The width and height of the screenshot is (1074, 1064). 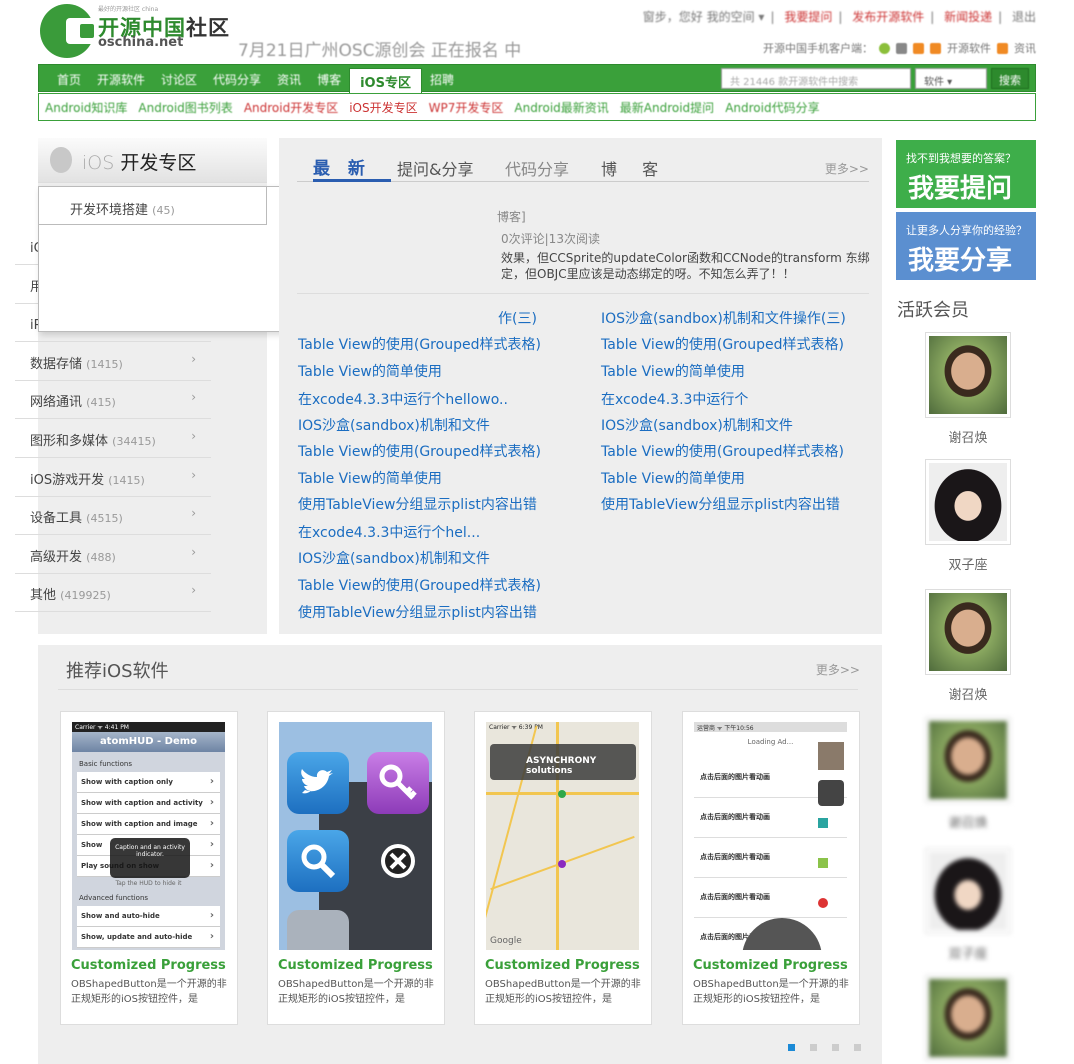 I want to click on ask-link: 我要提问, so click(x=808, y=17).